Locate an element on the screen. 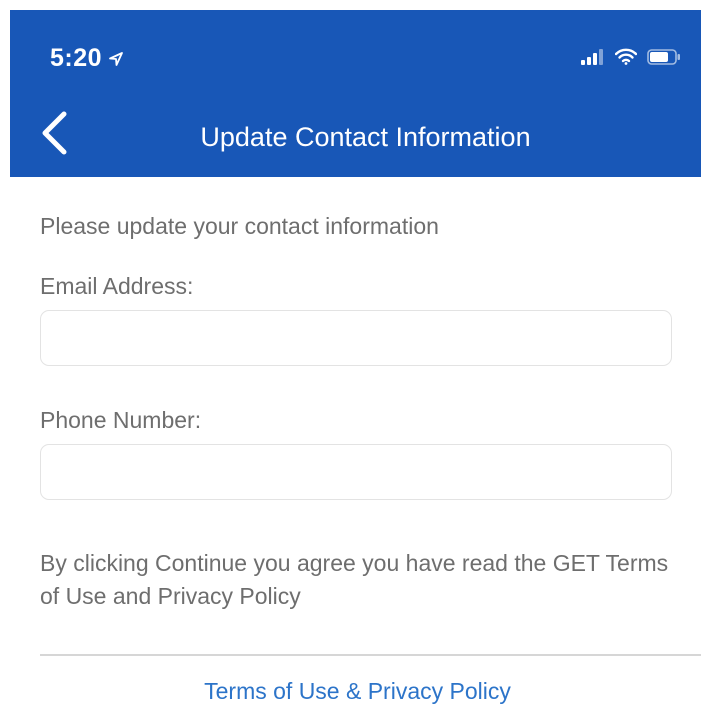 The width and height of the screenshot is (701, 707). cellular-signal-icon is located at coordinates (592, 56).